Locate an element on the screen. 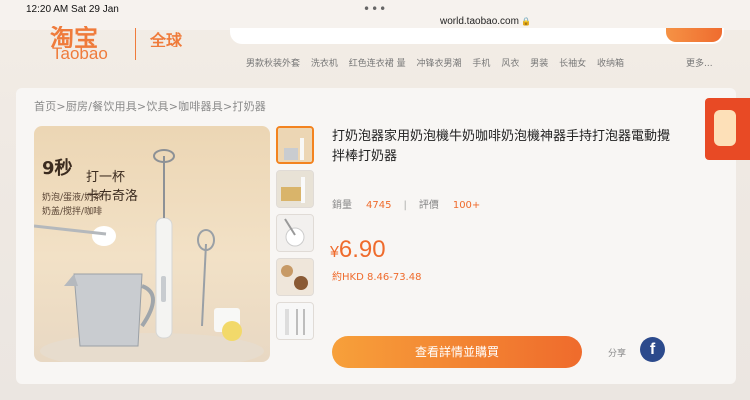 This screenshot has height=400, width=750. image-headline: 9秒 is located at coordinates (57, 168).